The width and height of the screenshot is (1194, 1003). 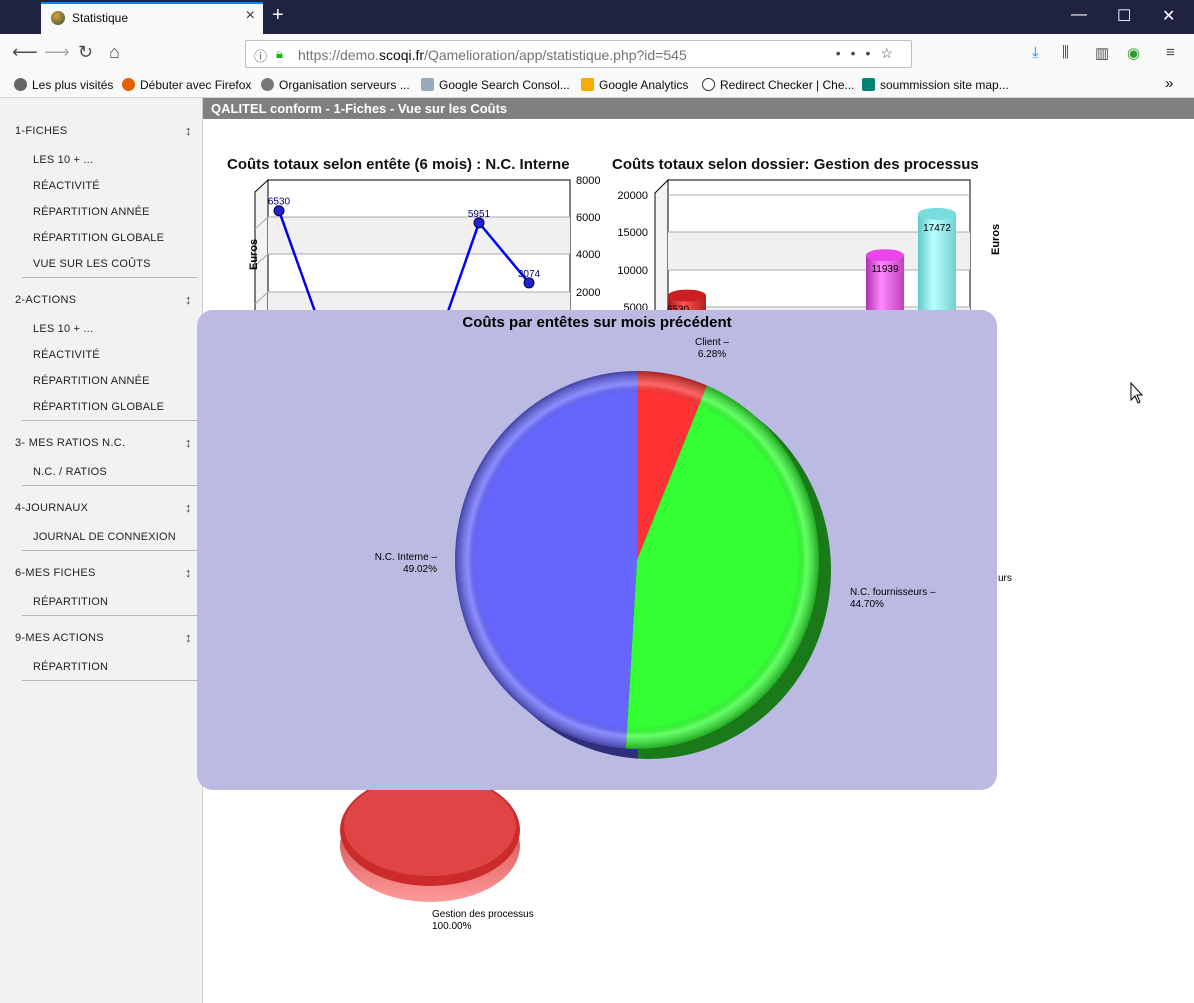 What do you see at coordinates (632, 233) in the screenshot?
I see `bar-chart-tick-label: 15000` at bounding box center [632, 233].